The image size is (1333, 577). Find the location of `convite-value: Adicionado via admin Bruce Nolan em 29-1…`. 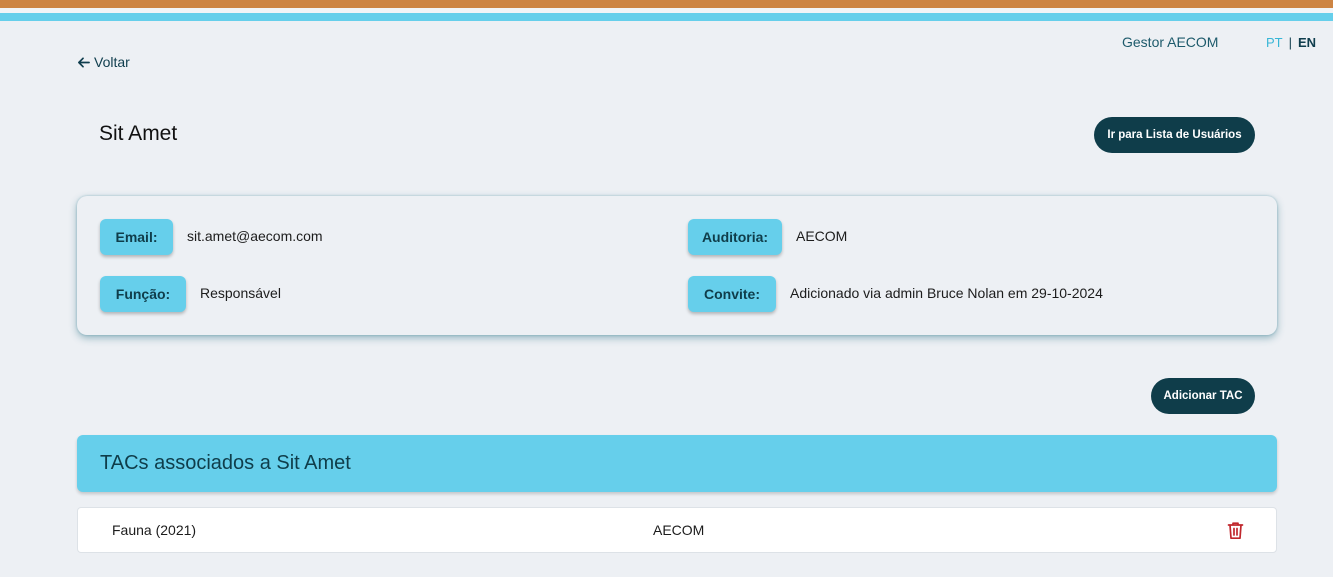

convite-value: Adicionado via admin Bruce Nolan em 29-1… is located at coordinates (946, 293).